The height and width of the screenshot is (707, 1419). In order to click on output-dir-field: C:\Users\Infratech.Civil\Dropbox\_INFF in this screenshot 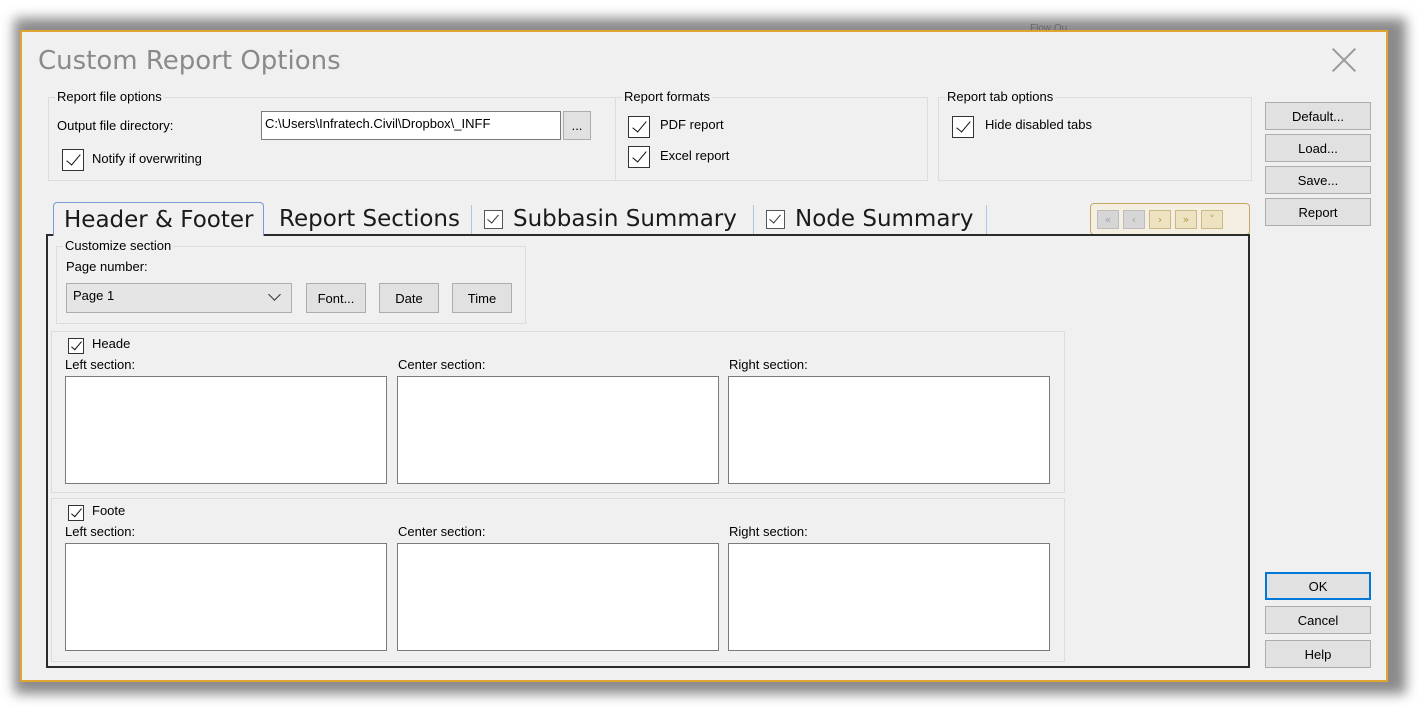, I will do `click(411, 125)`.